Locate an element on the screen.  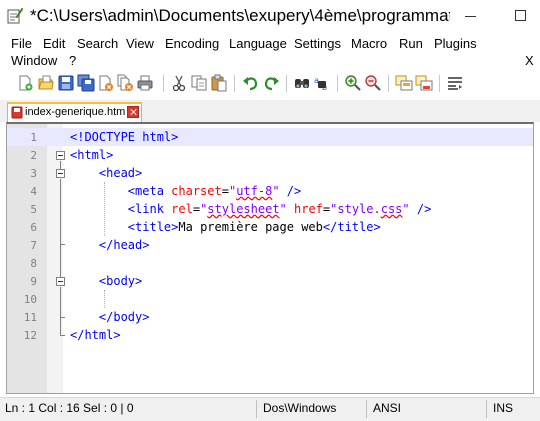
line-number: 4 is located at coordinates (33, 191).